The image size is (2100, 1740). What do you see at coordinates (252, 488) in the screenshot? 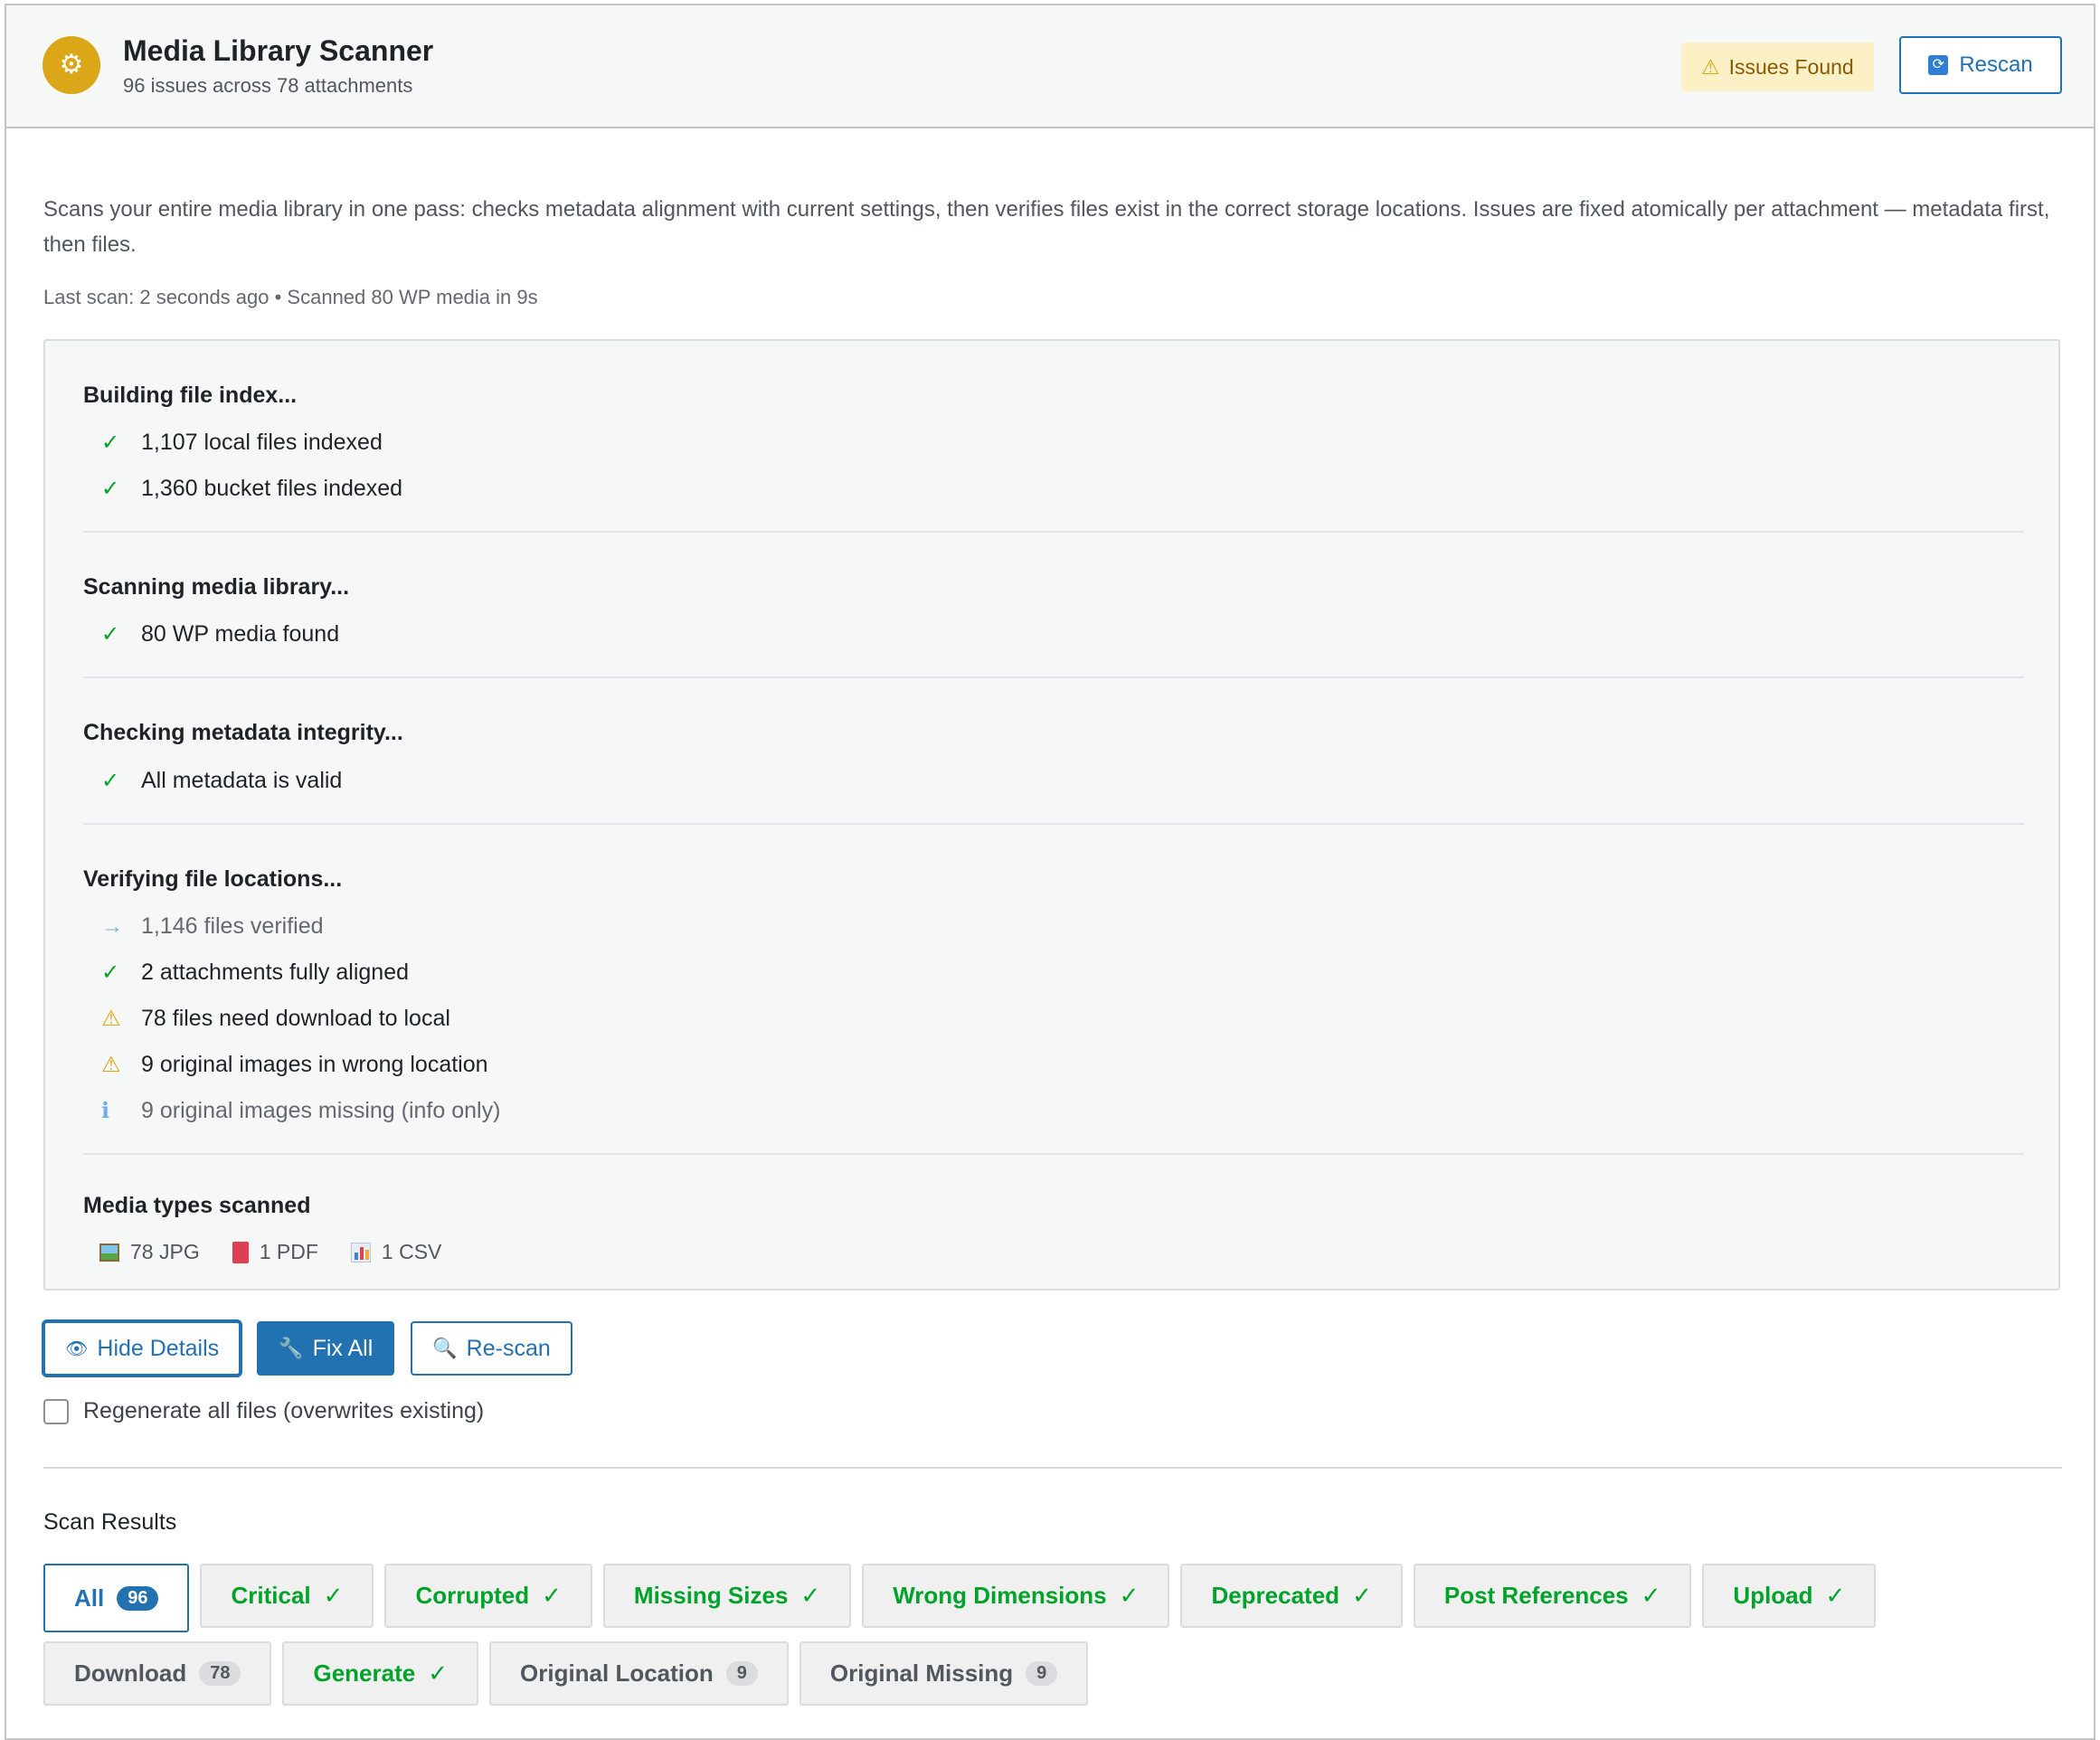
I see `progress-item: ✓ 1,360 bucket files indexed` at bounding box center [252, 488].